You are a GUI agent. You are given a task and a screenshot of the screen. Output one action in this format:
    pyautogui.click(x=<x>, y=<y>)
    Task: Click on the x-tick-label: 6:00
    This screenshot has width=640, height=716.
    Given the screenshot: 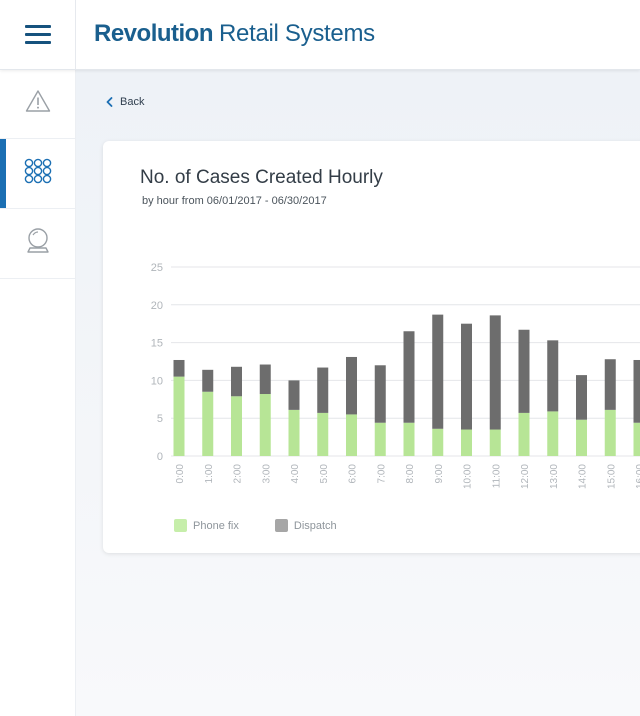 What is the action you would take?
    pyautogui.click(x=353, y=474)
    